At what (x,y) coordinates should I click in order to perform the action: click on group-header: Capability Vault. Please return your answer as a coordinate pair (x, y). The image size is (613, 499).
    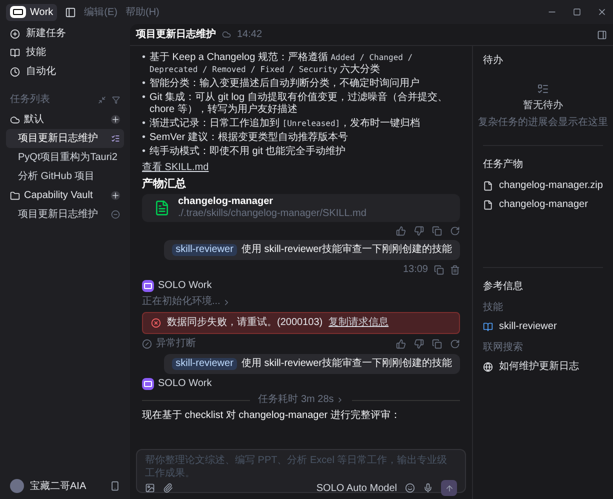
    Looking at the image, I should click on (51, 195).